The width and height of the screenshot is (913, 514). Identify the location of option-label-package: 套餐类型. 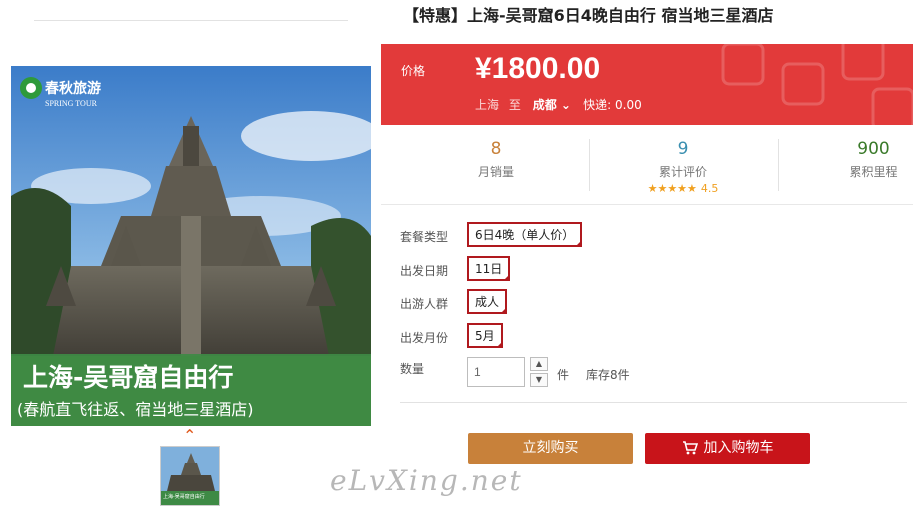
(424, 237).